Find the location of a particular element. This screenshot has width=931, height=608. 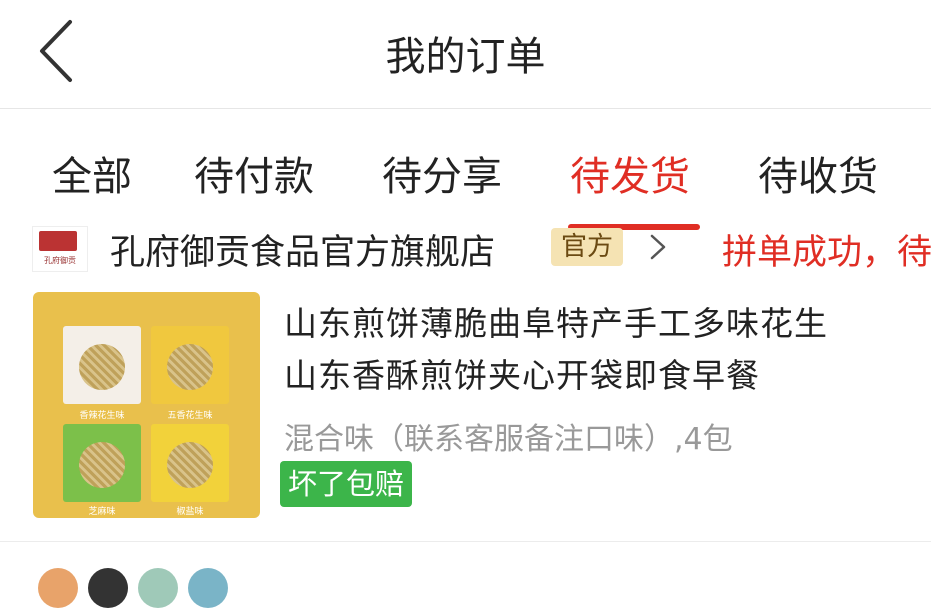

package-label: 芝麻味 is located at coordinates (102, 512).